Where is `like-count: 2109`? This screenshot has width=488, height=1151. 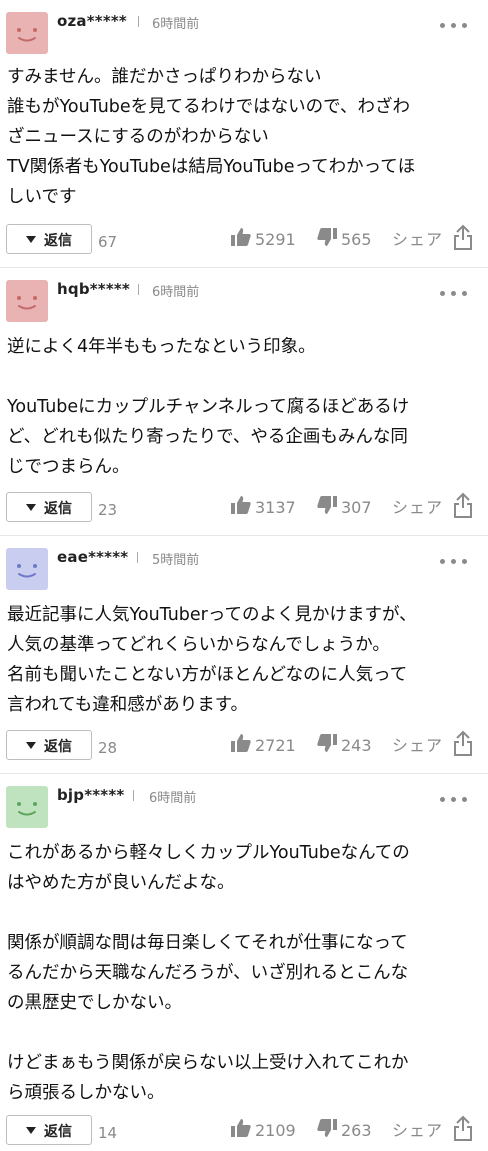
like-count: 2109 is located at coordinates (275, 1130).